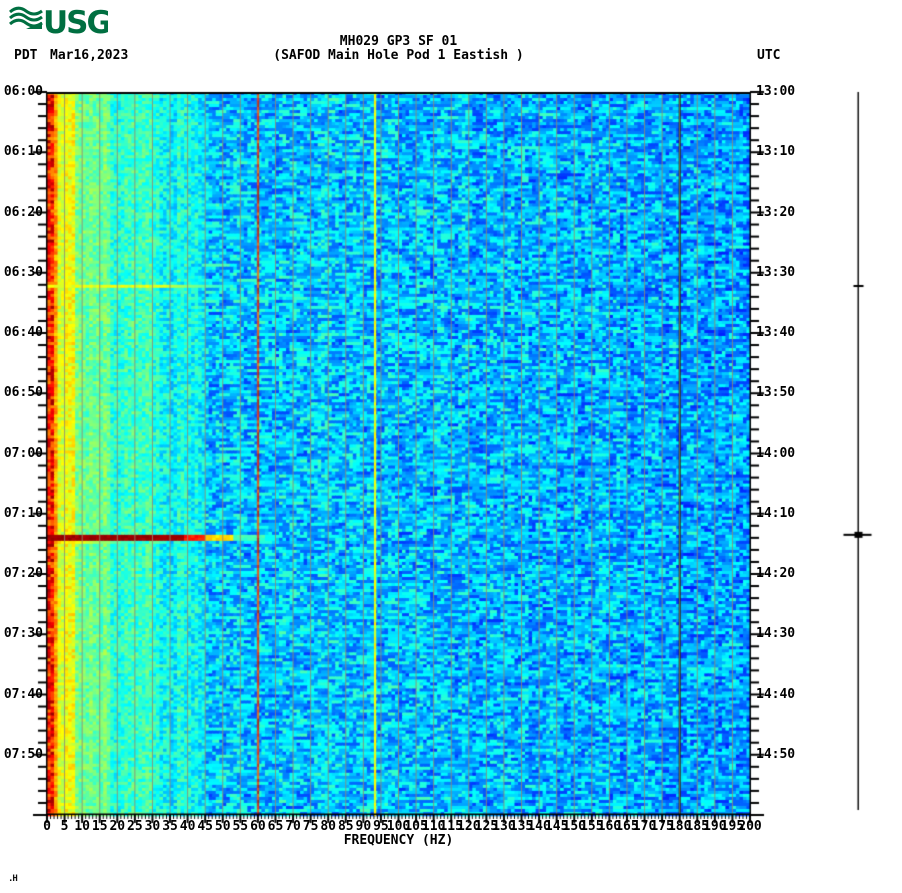 This screenshot has height=893, width=902. I want to click on station-subtitle: (SAFOD Main Hole Pod 1 Eastish ), so click(398, 55).